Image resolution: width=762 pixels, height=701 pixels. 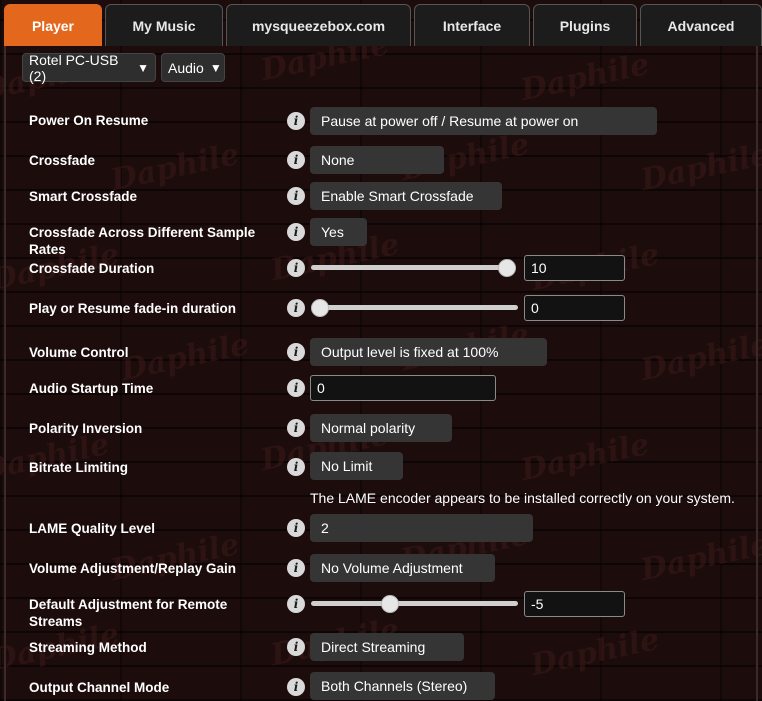 I want to click on crossfade-duration-input: 10, so click(x=574, y=268).